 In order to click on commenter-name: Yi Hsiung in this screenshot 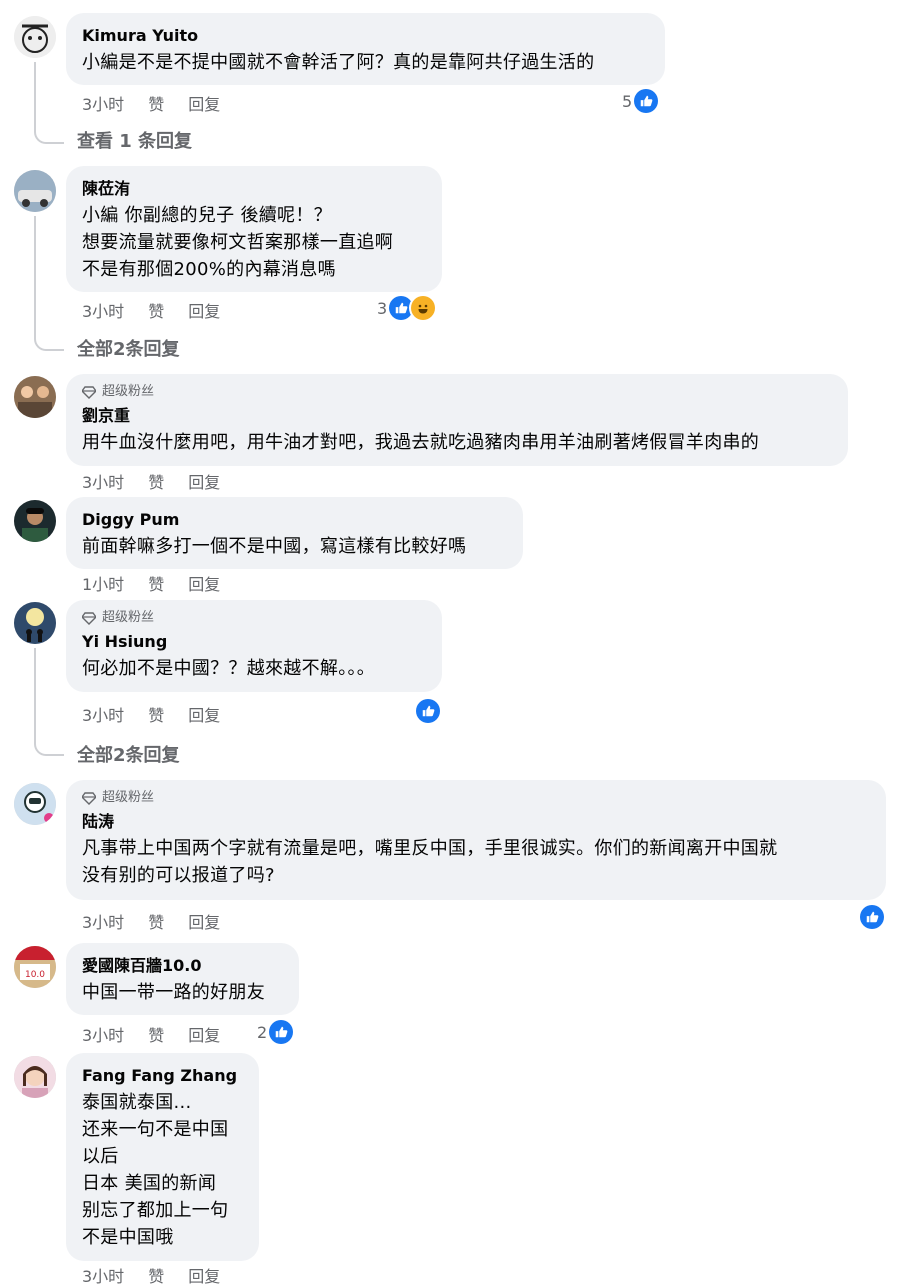, I will do `click(254, 642)`.